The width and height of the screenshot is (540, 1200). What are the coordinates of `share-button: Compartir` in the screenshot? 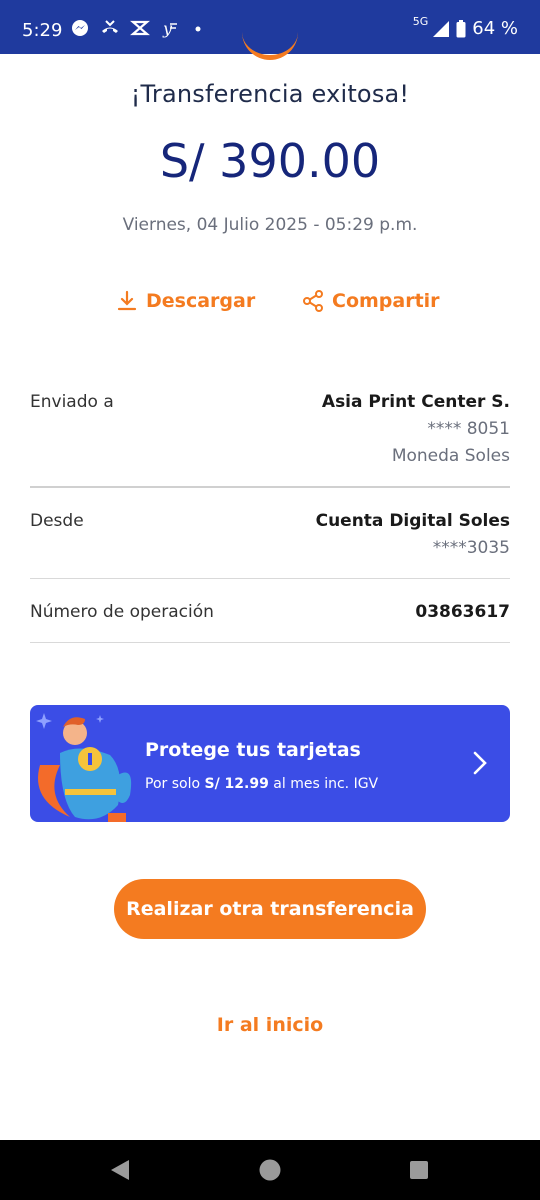 It's located at (371, 301).